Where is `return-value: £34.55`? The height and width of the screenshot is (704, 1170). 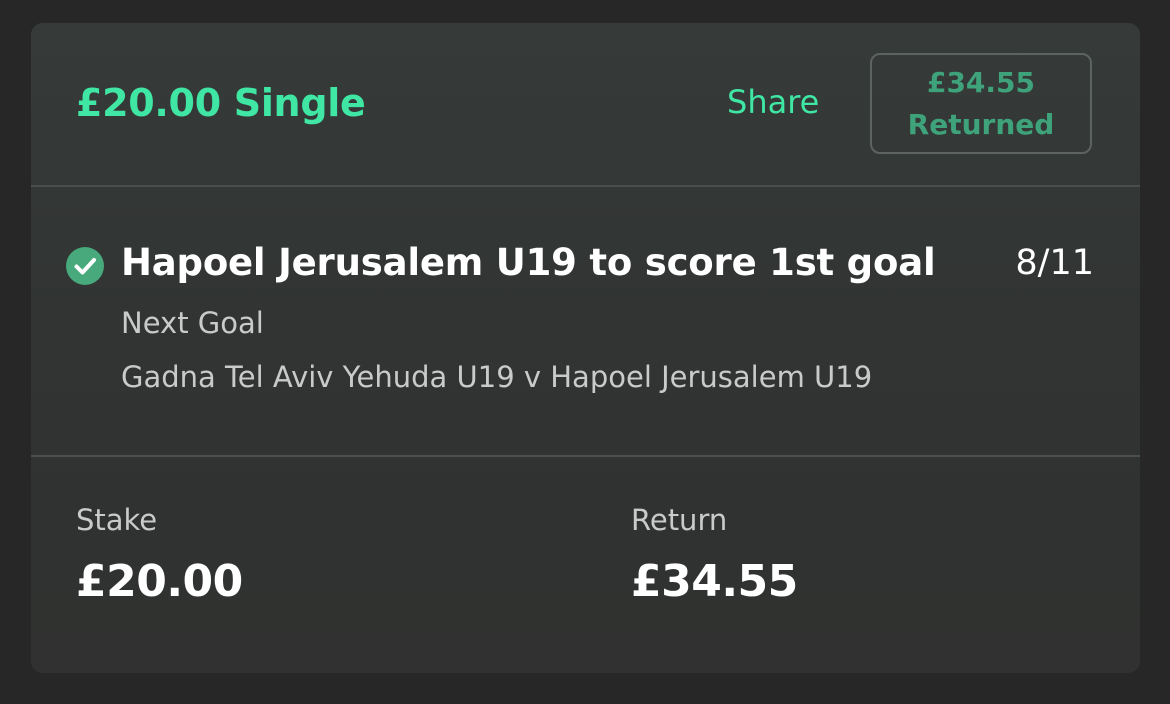
return-value: £34.55 is located at coordinates (714, 581).